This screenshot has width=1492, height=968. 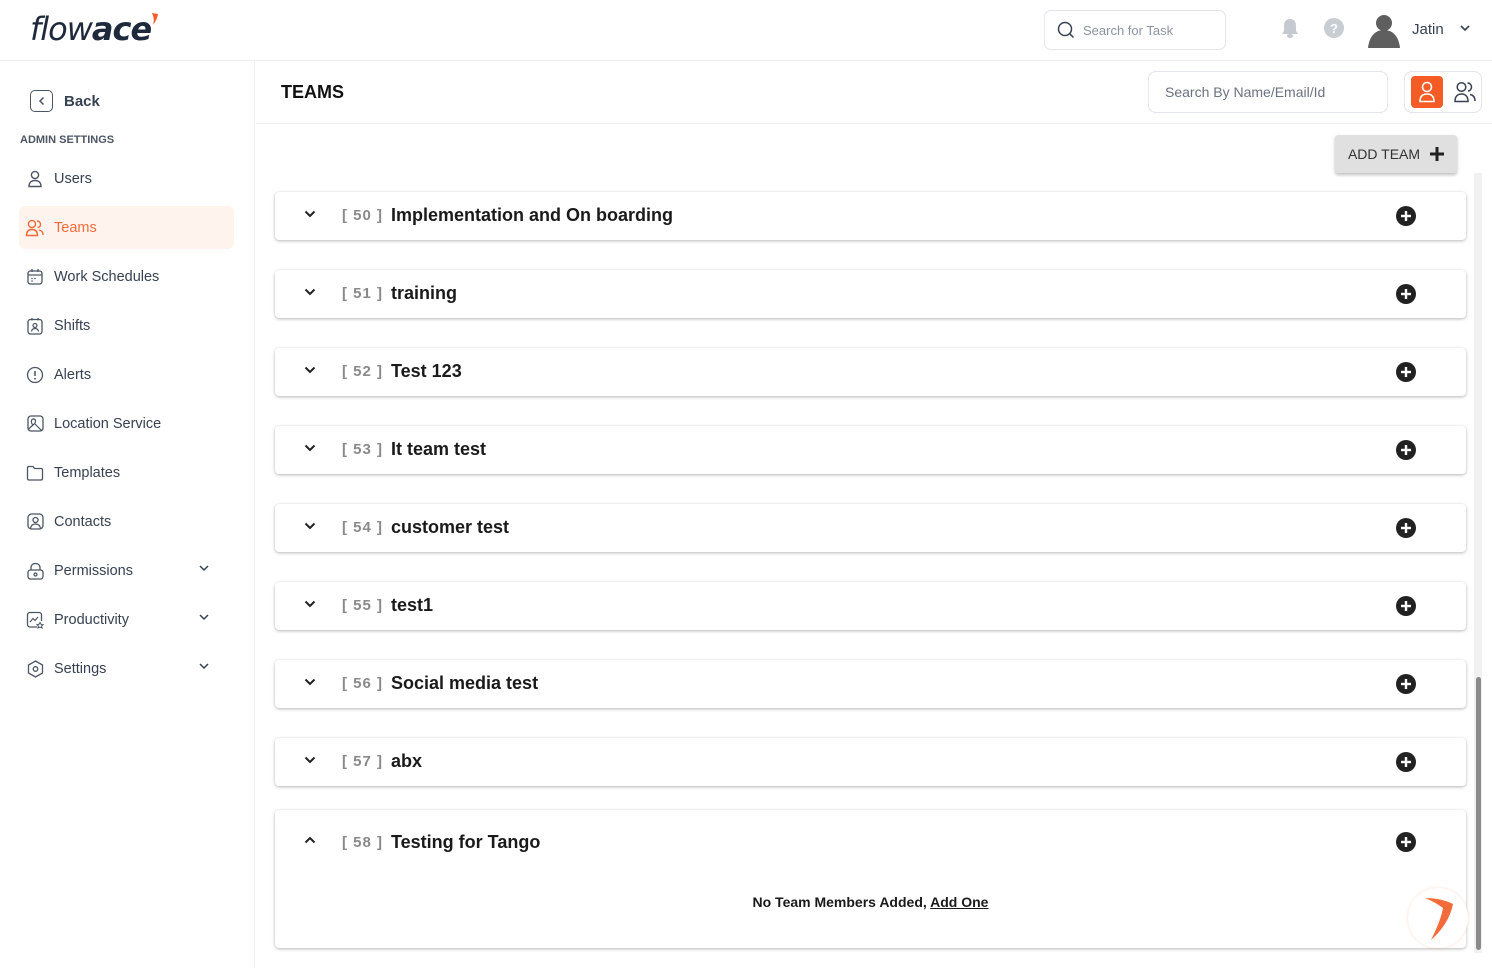 I want to click on flowace-assistant-button, so click(x=1438, y=918).